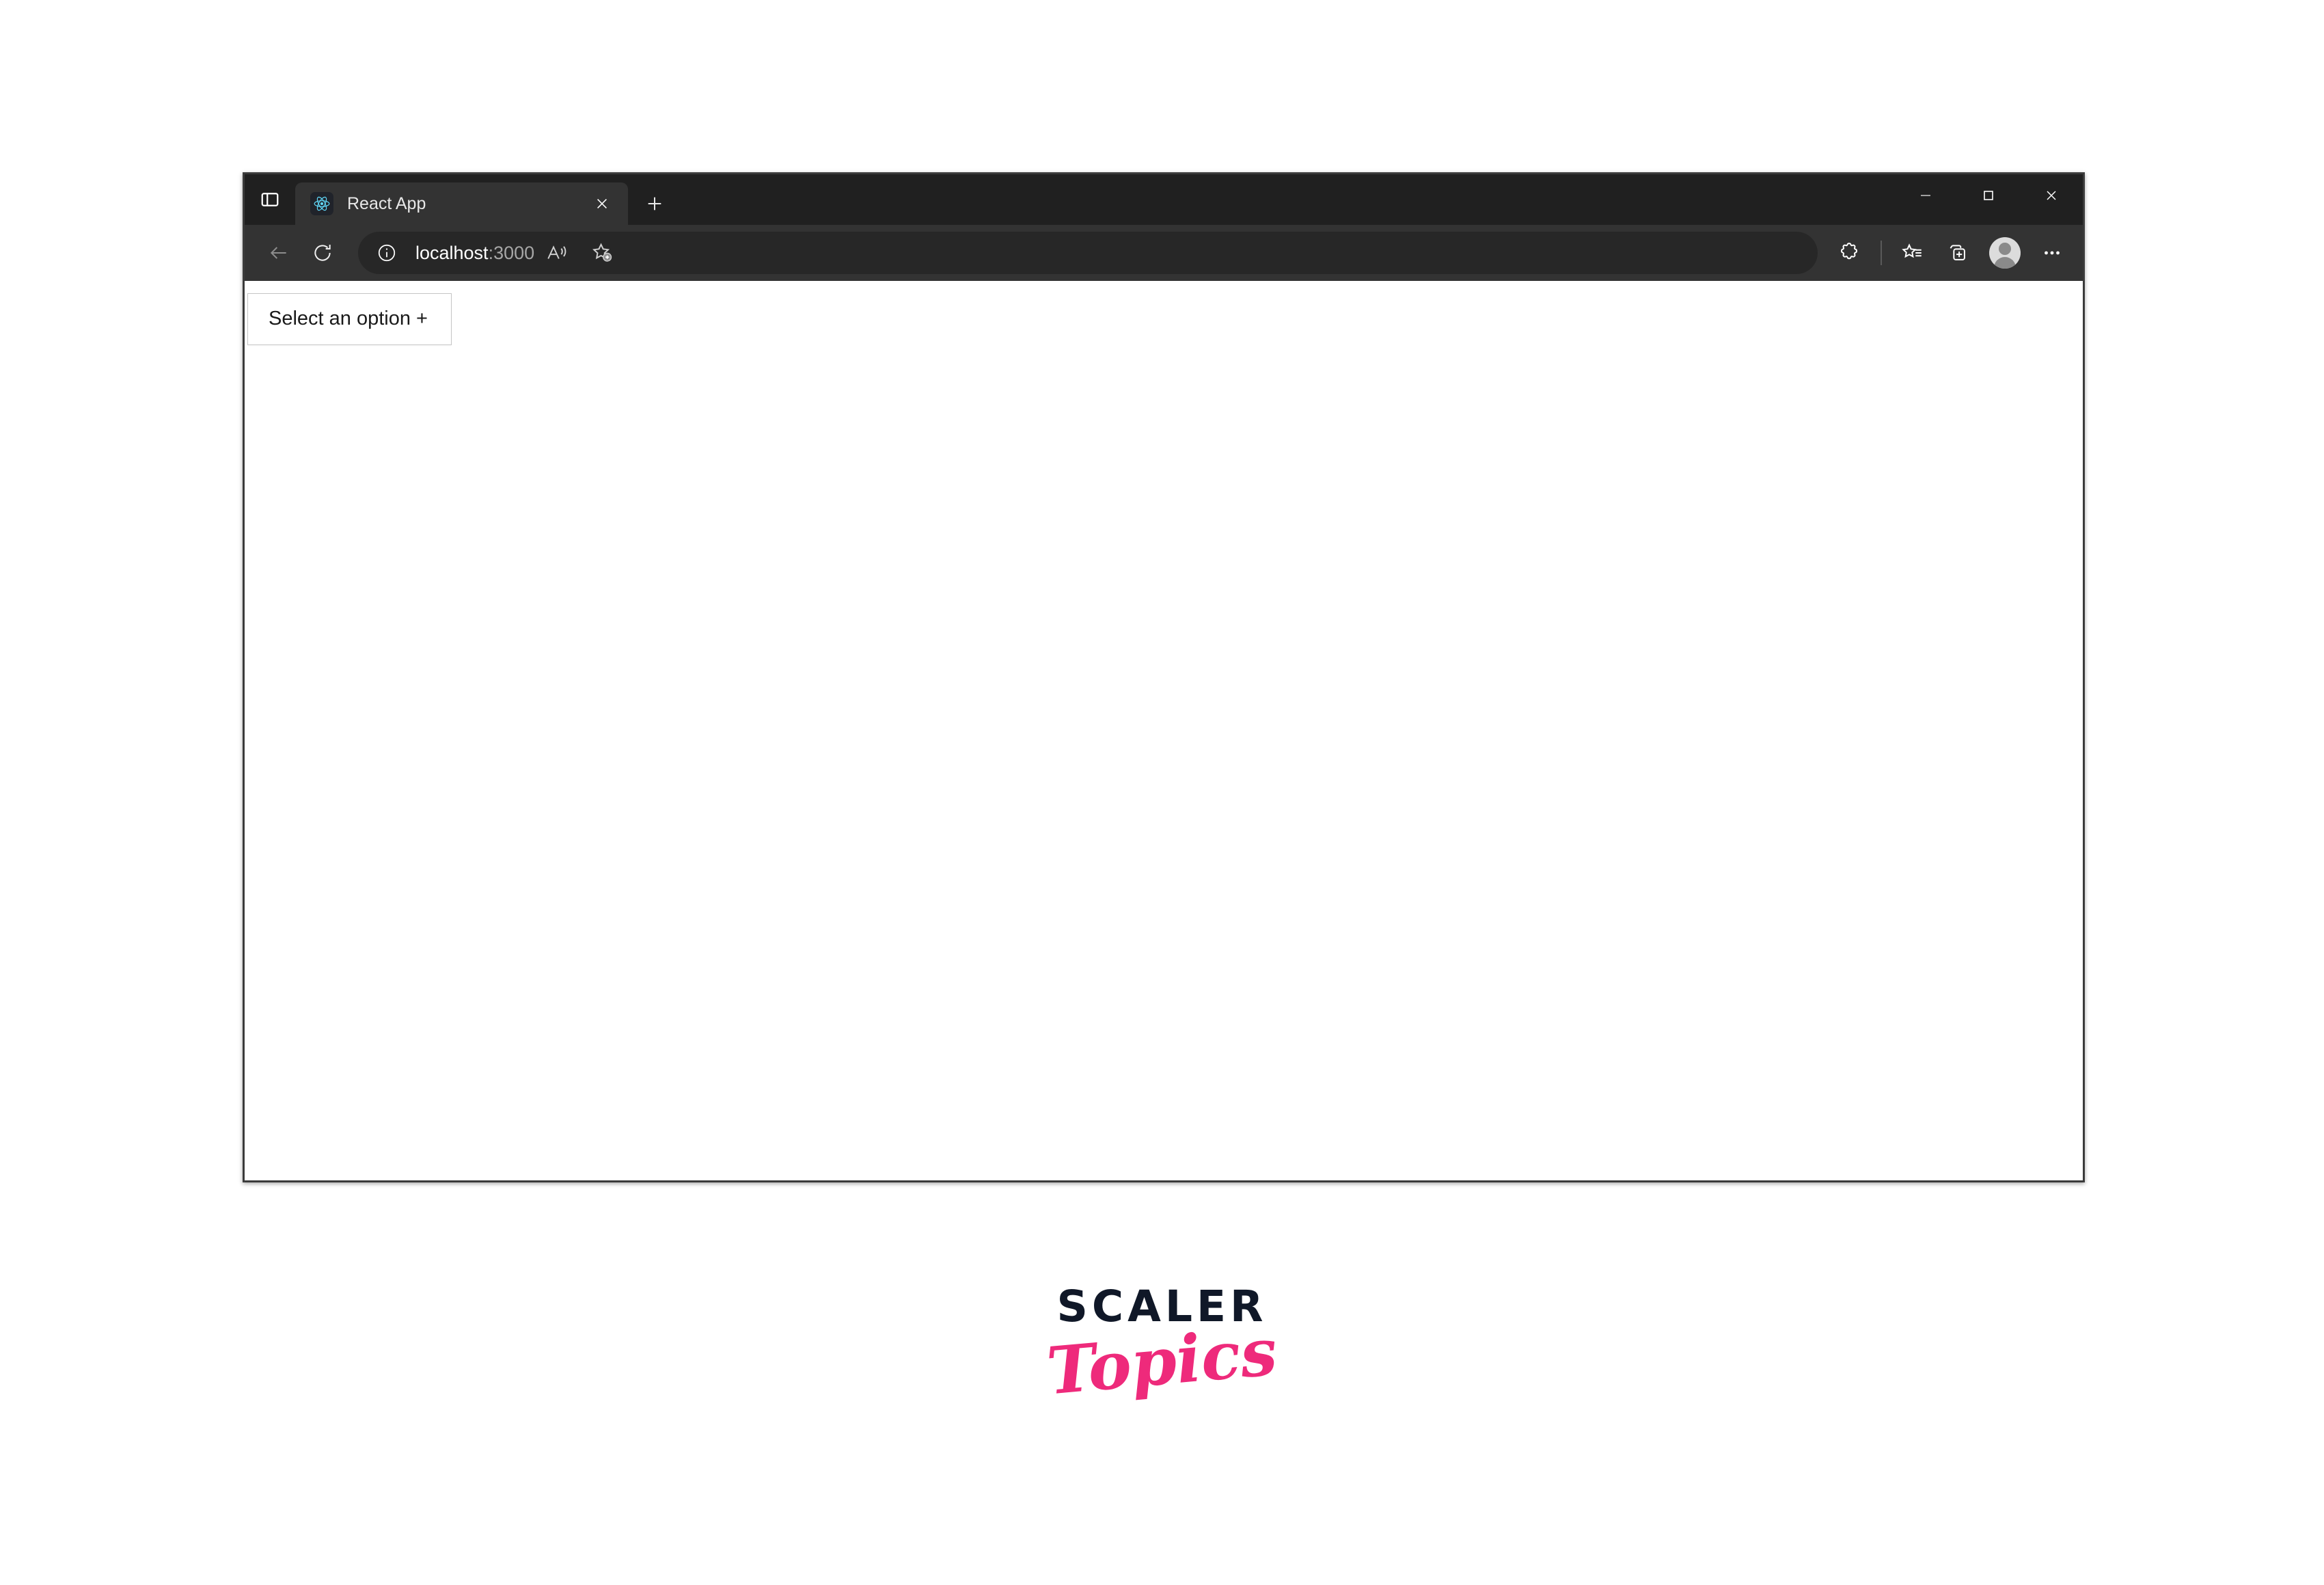 Image resolution: width=2324 pixels, height=1585 pixels. I want to click on titlebar-drag-region, so click(1380, 203).